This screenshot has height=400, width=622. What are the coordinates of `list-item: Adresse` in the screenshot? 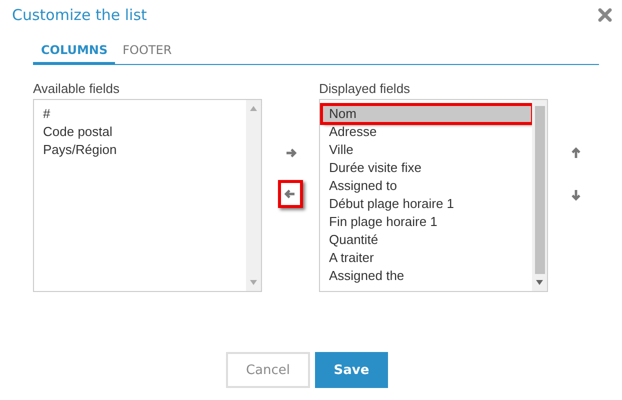 It's located at (427, 132).